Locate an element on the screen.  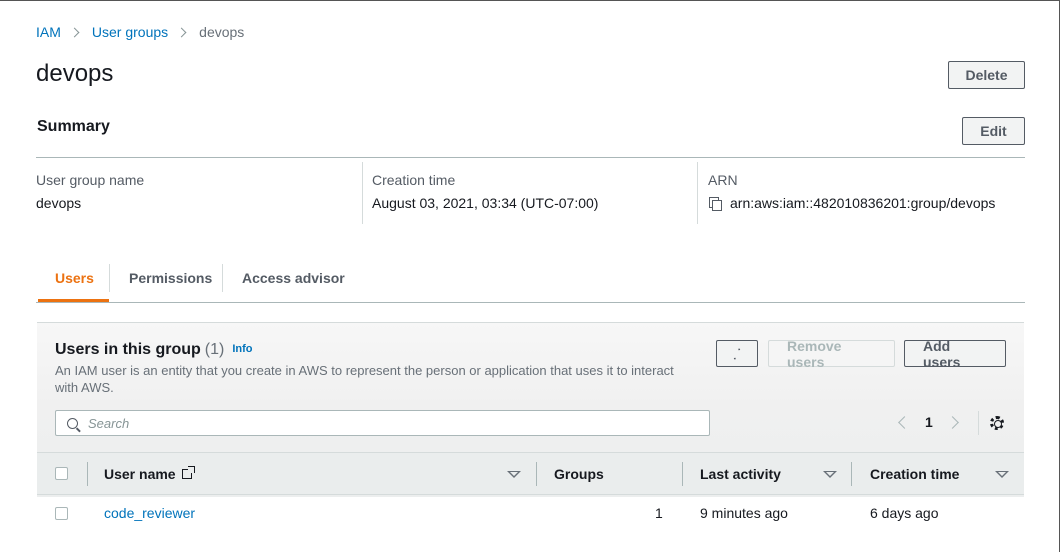
panel-title-text: Users in this group is located at coordinates (128, 349).